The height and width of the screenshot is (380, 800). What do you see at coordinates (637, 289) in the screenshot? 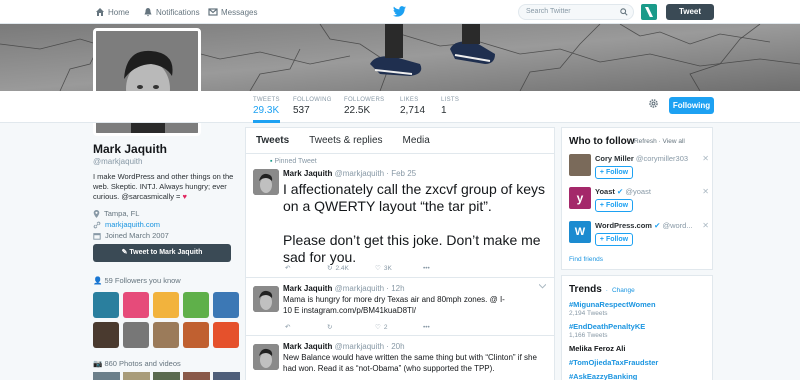
I see `trends-header: Trends · Change` at bounding box center [637, 289].